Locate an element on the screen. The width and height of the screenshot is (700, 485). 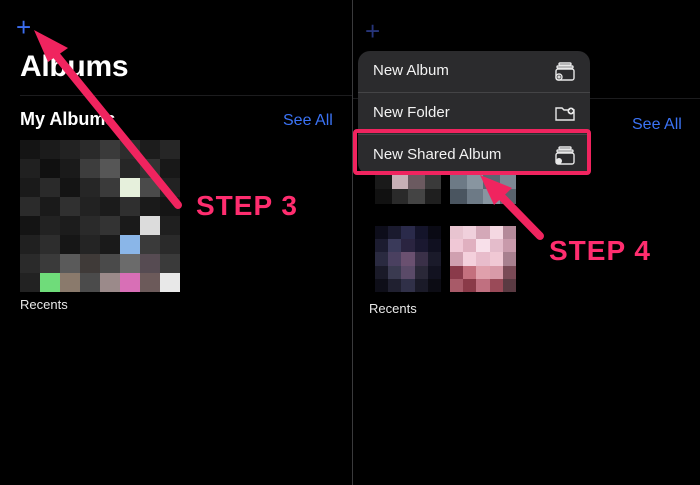
step3-arrow is located at coordinates (108, 119).